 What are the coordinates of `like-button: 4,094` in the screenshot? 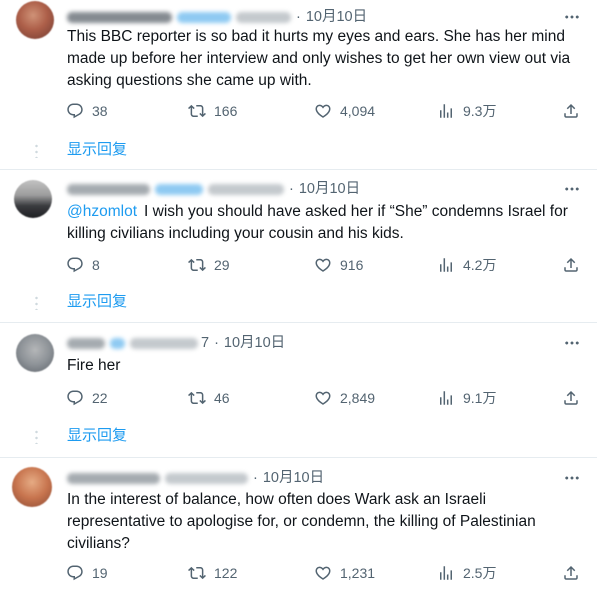 It's located at (344, 111).